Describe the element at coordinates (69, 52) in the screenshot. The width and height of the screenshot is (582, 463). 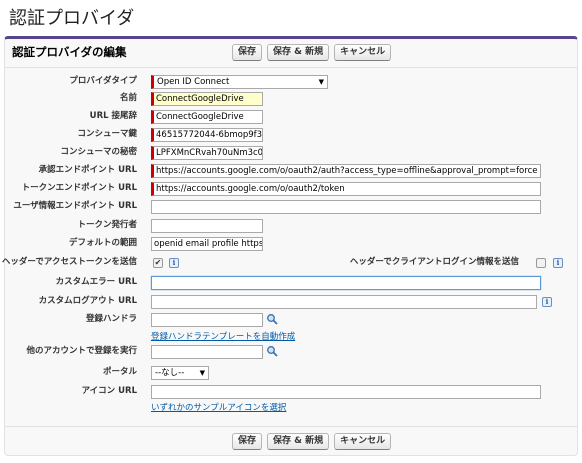
I see `section-title: 認証プロバイダの編集` at that location.